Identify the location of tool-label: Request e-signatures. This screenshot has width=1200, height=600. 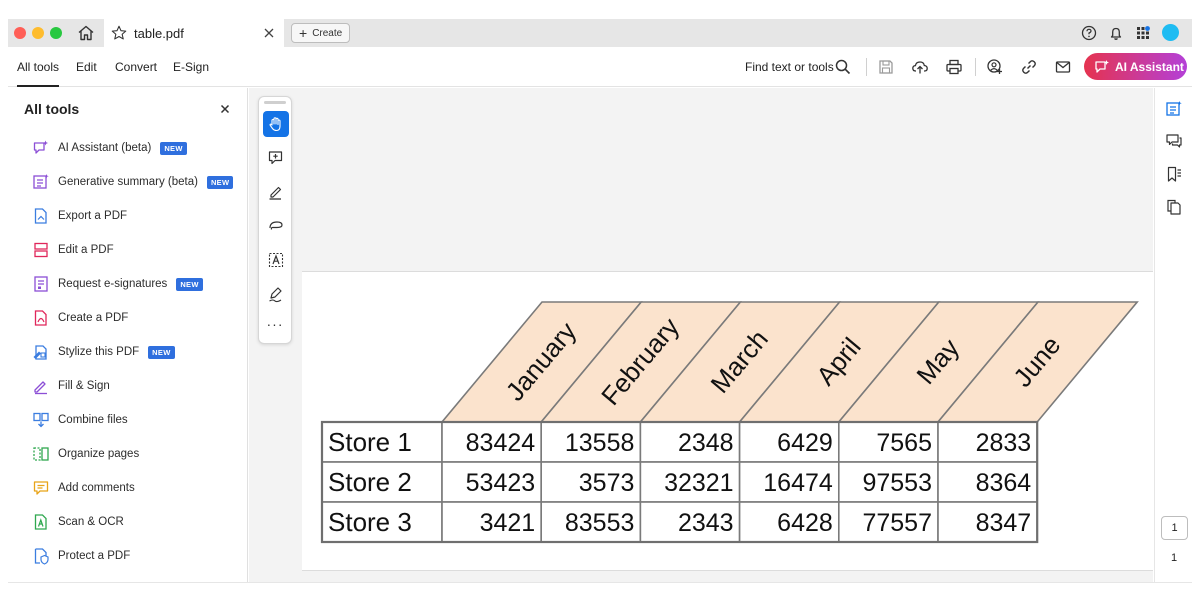
(113, 284).